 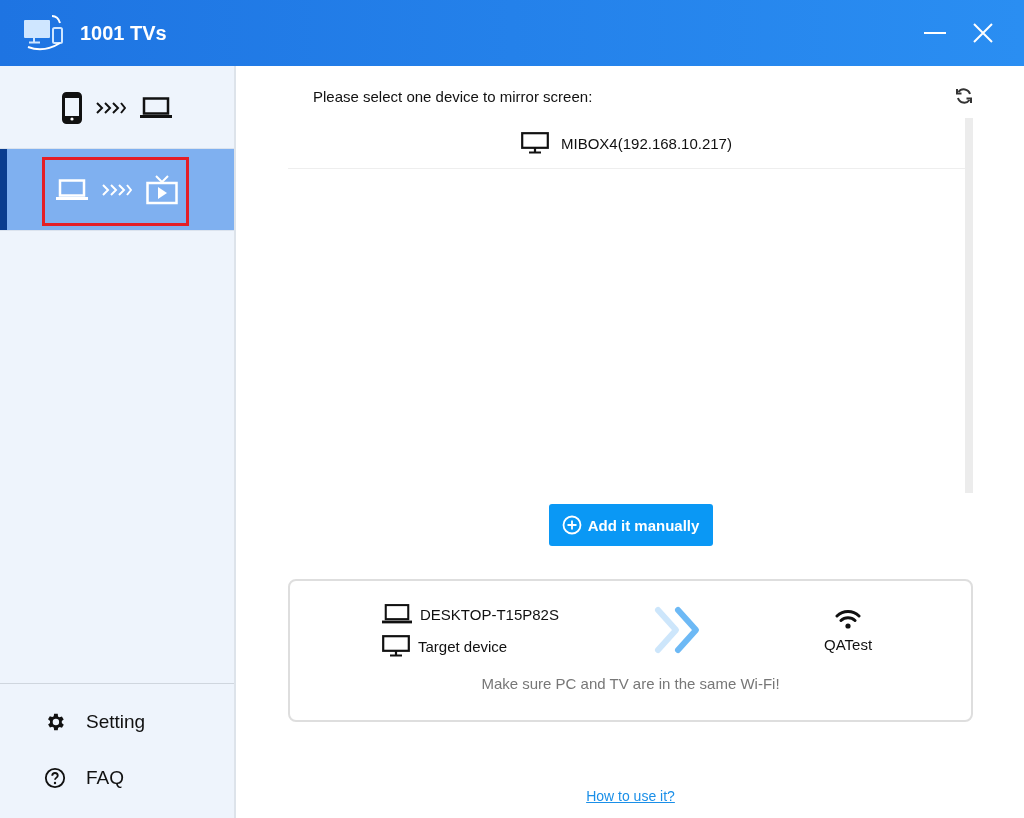 I want to click on window-title: 1001 TVs, so click(x=123, y=33).